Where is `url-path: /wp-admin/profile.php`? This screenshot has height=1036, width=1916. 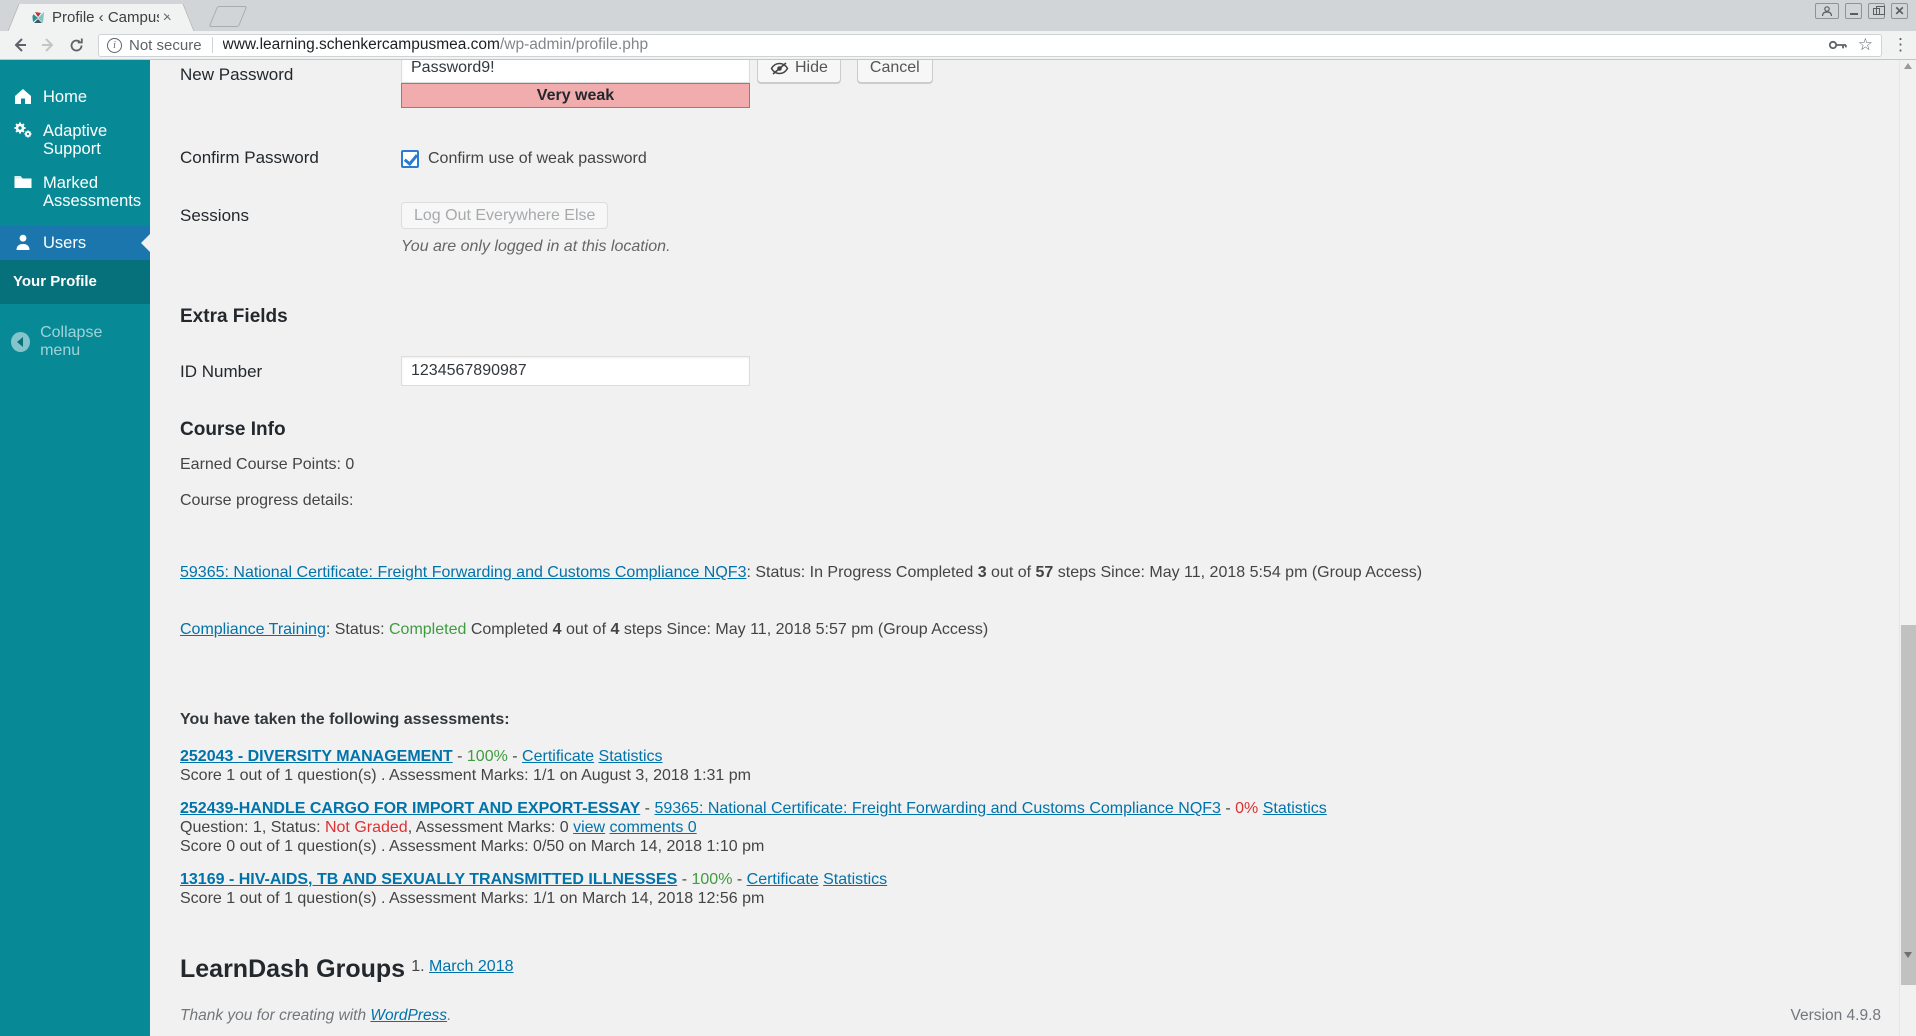
url-path: /wp-admin/profile.php is located at coordinates (574, 44).